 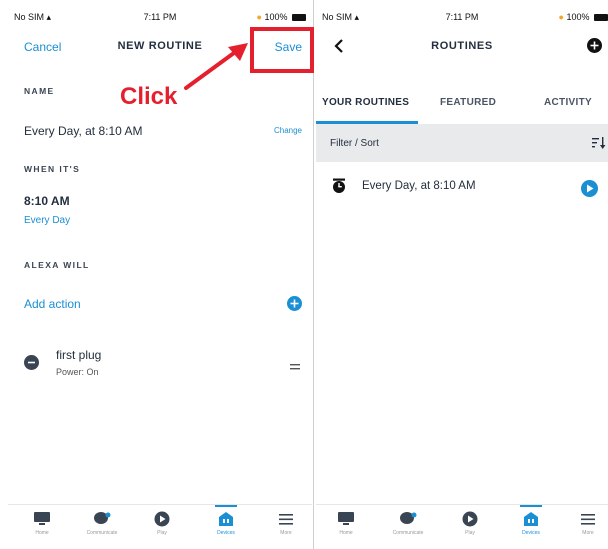 What do you see at coordinates (462, 143) in the screenshot?
I see `filter-sort-bar: Filter / Sort` at bounding box center [462, 143].